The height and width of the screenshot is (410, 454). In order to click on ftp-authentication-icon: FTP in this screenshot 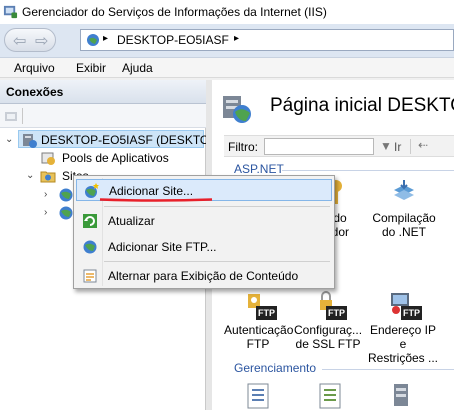, I will do `click(259, 304)`.